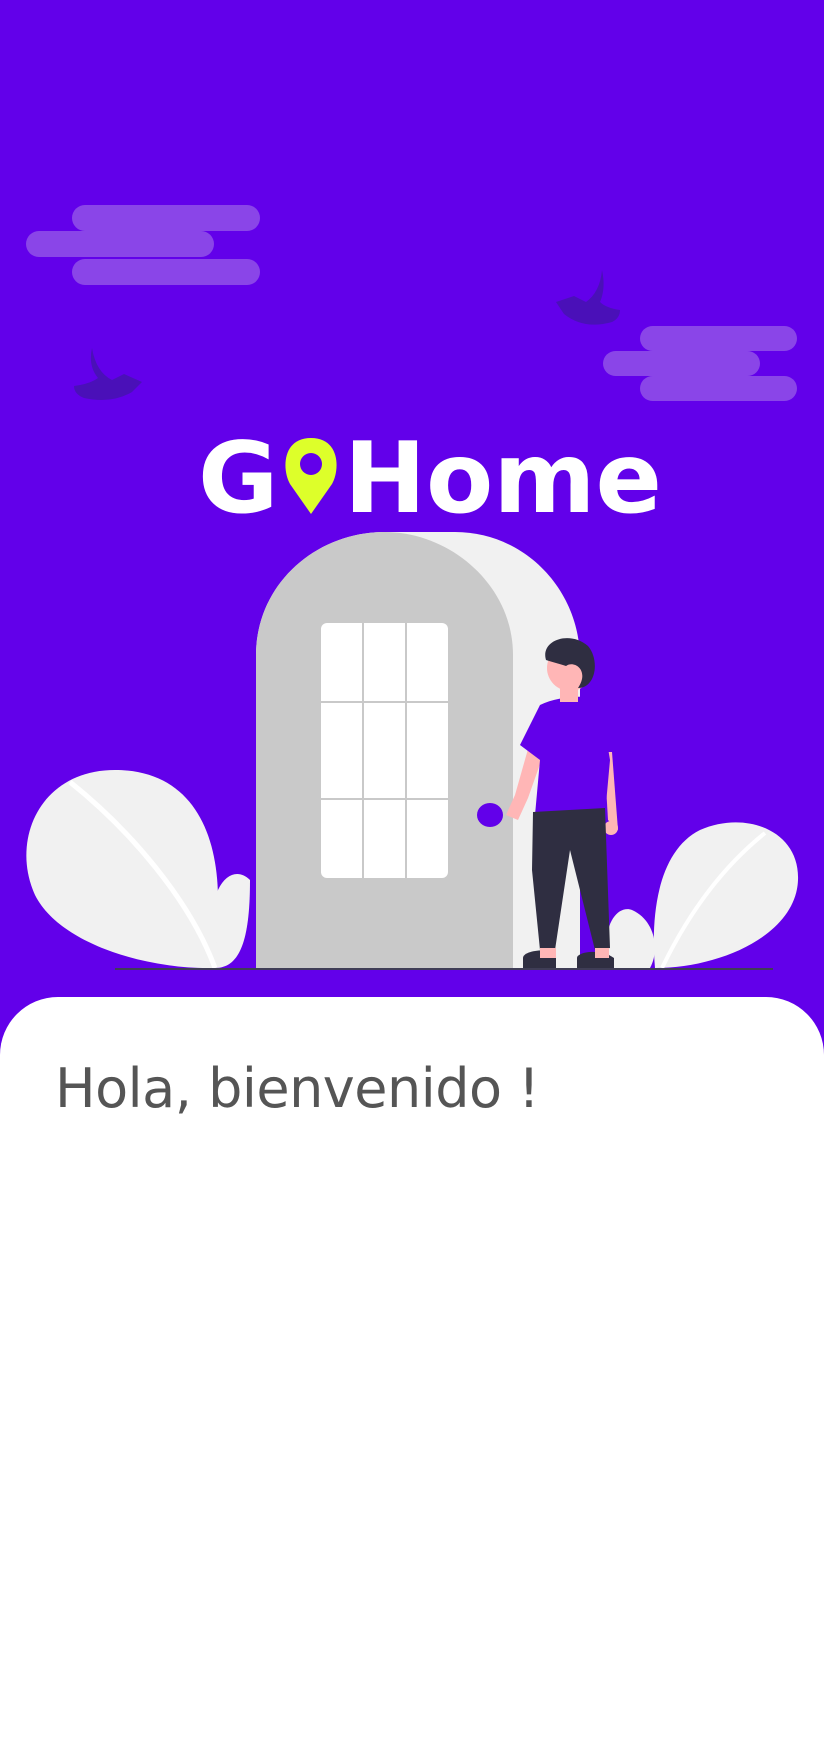  Describe the element at coordinates (588, 297) in the screenshot. I see `bird-right` at that location.